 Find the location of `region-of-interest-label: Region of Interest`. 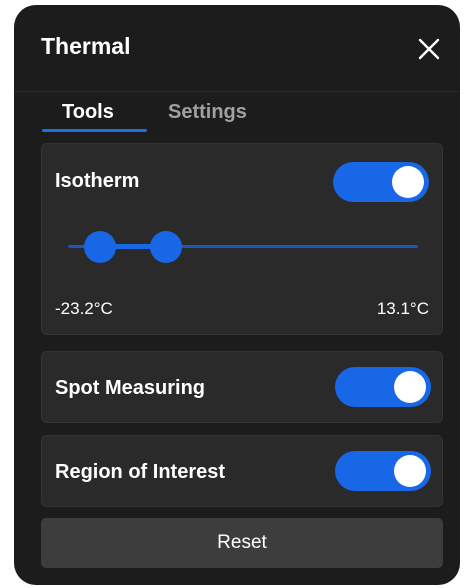

region-of-interest-label: Region of Interest is located at coordinates (140, 472).